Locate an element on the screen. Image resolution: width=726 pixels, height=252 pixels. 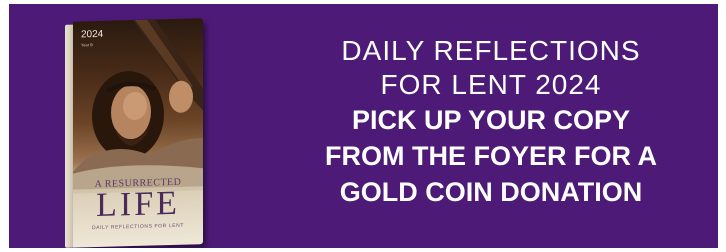
headline-line-2: FOR LENT 2024 is located at coordinates (491, 84).